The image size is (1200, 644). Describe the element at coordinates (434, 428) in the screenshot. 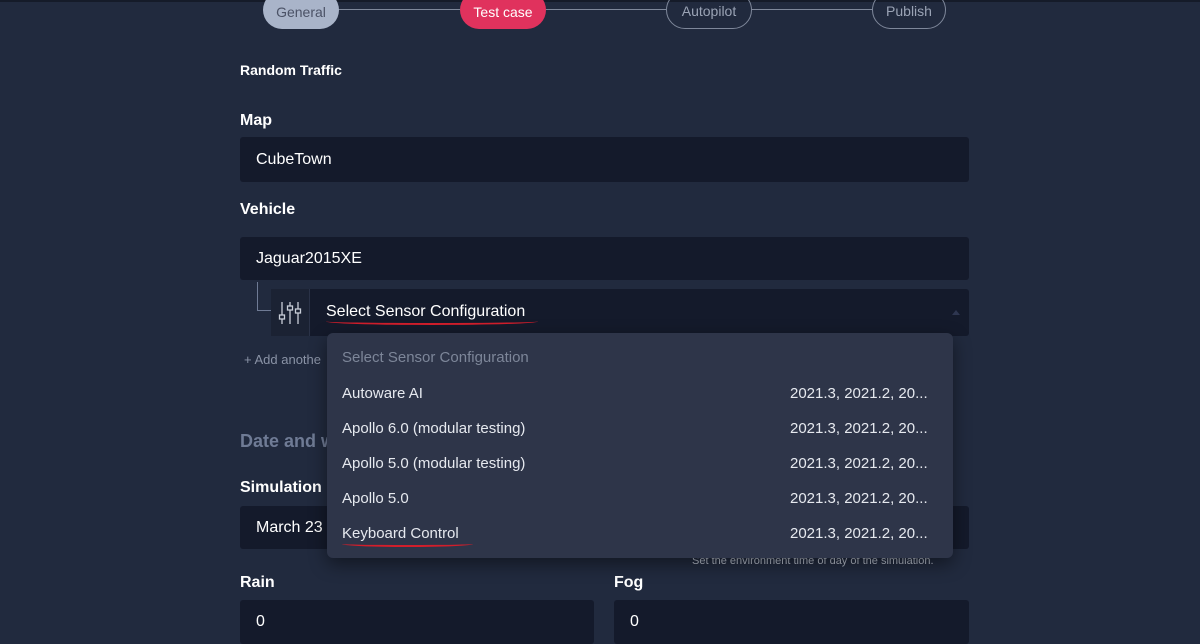

I see `option-name: Apollo 6.0 (modular testing)` at that location.